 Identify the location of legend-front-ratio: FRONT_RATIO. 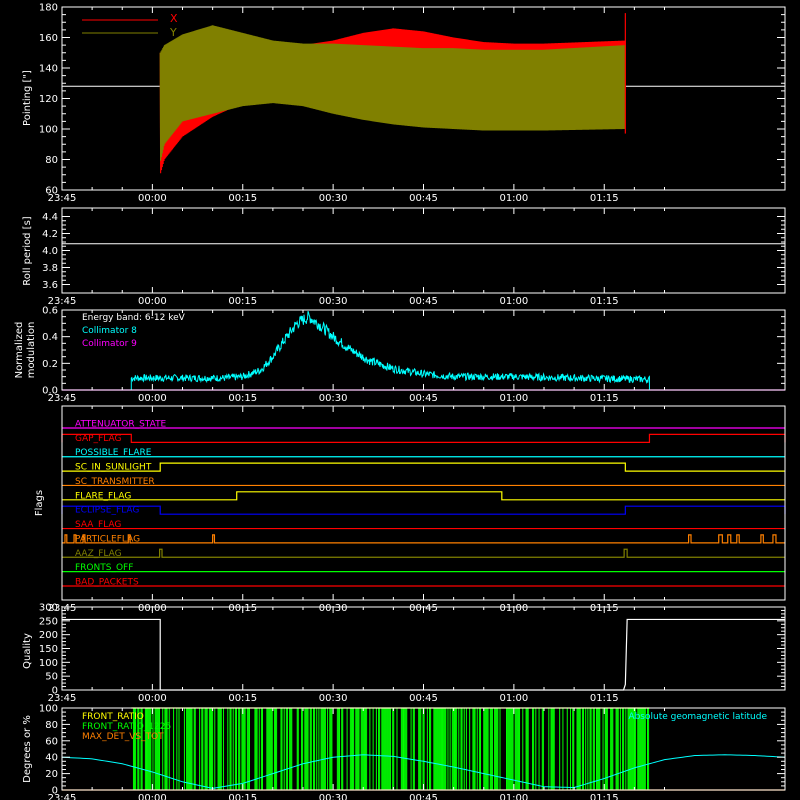
(113, 717).